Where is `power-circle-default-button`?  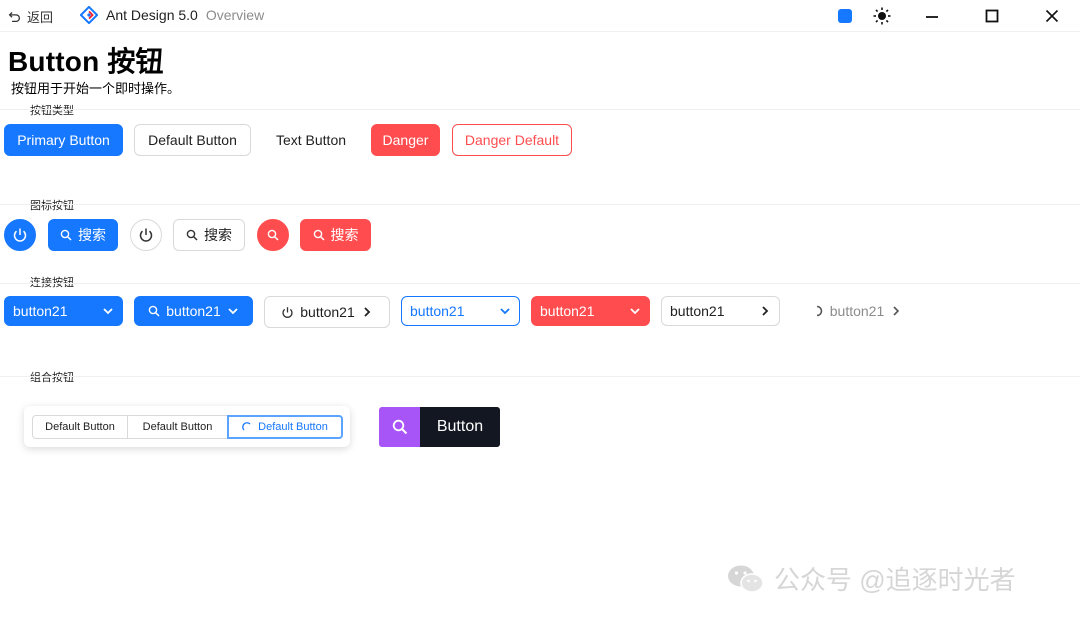
power-circle-default-button is located at coordinates (146, 235).